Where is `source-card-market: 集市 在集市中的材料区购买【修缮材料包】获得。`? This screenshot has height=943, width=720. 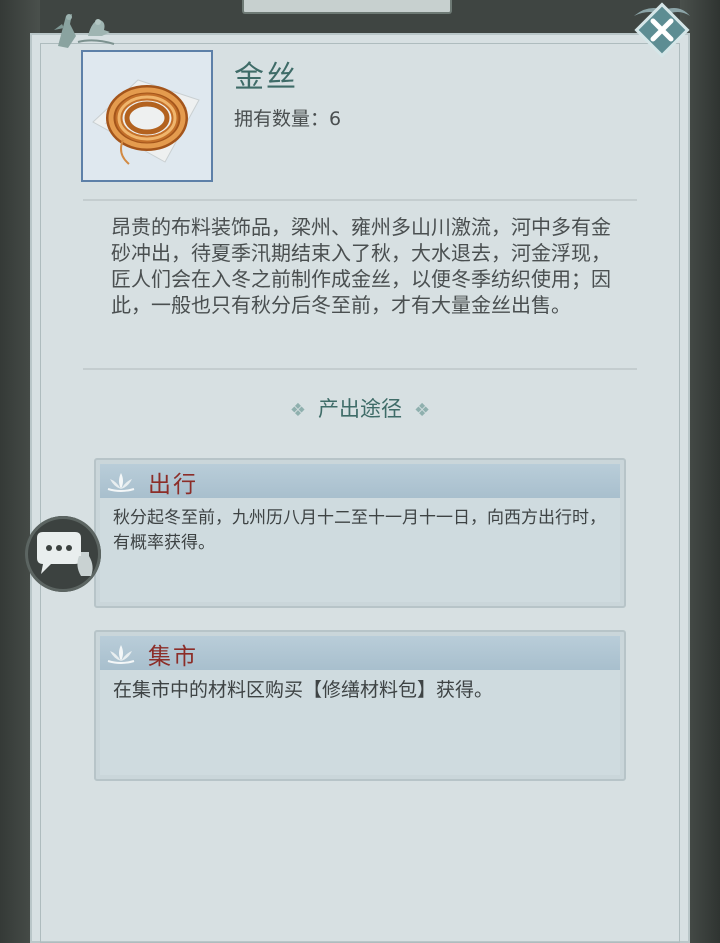
source-card-market: 集市 在集市中的材料区购买【修缮材料包】获得。 is located at coordinates (360, 705).